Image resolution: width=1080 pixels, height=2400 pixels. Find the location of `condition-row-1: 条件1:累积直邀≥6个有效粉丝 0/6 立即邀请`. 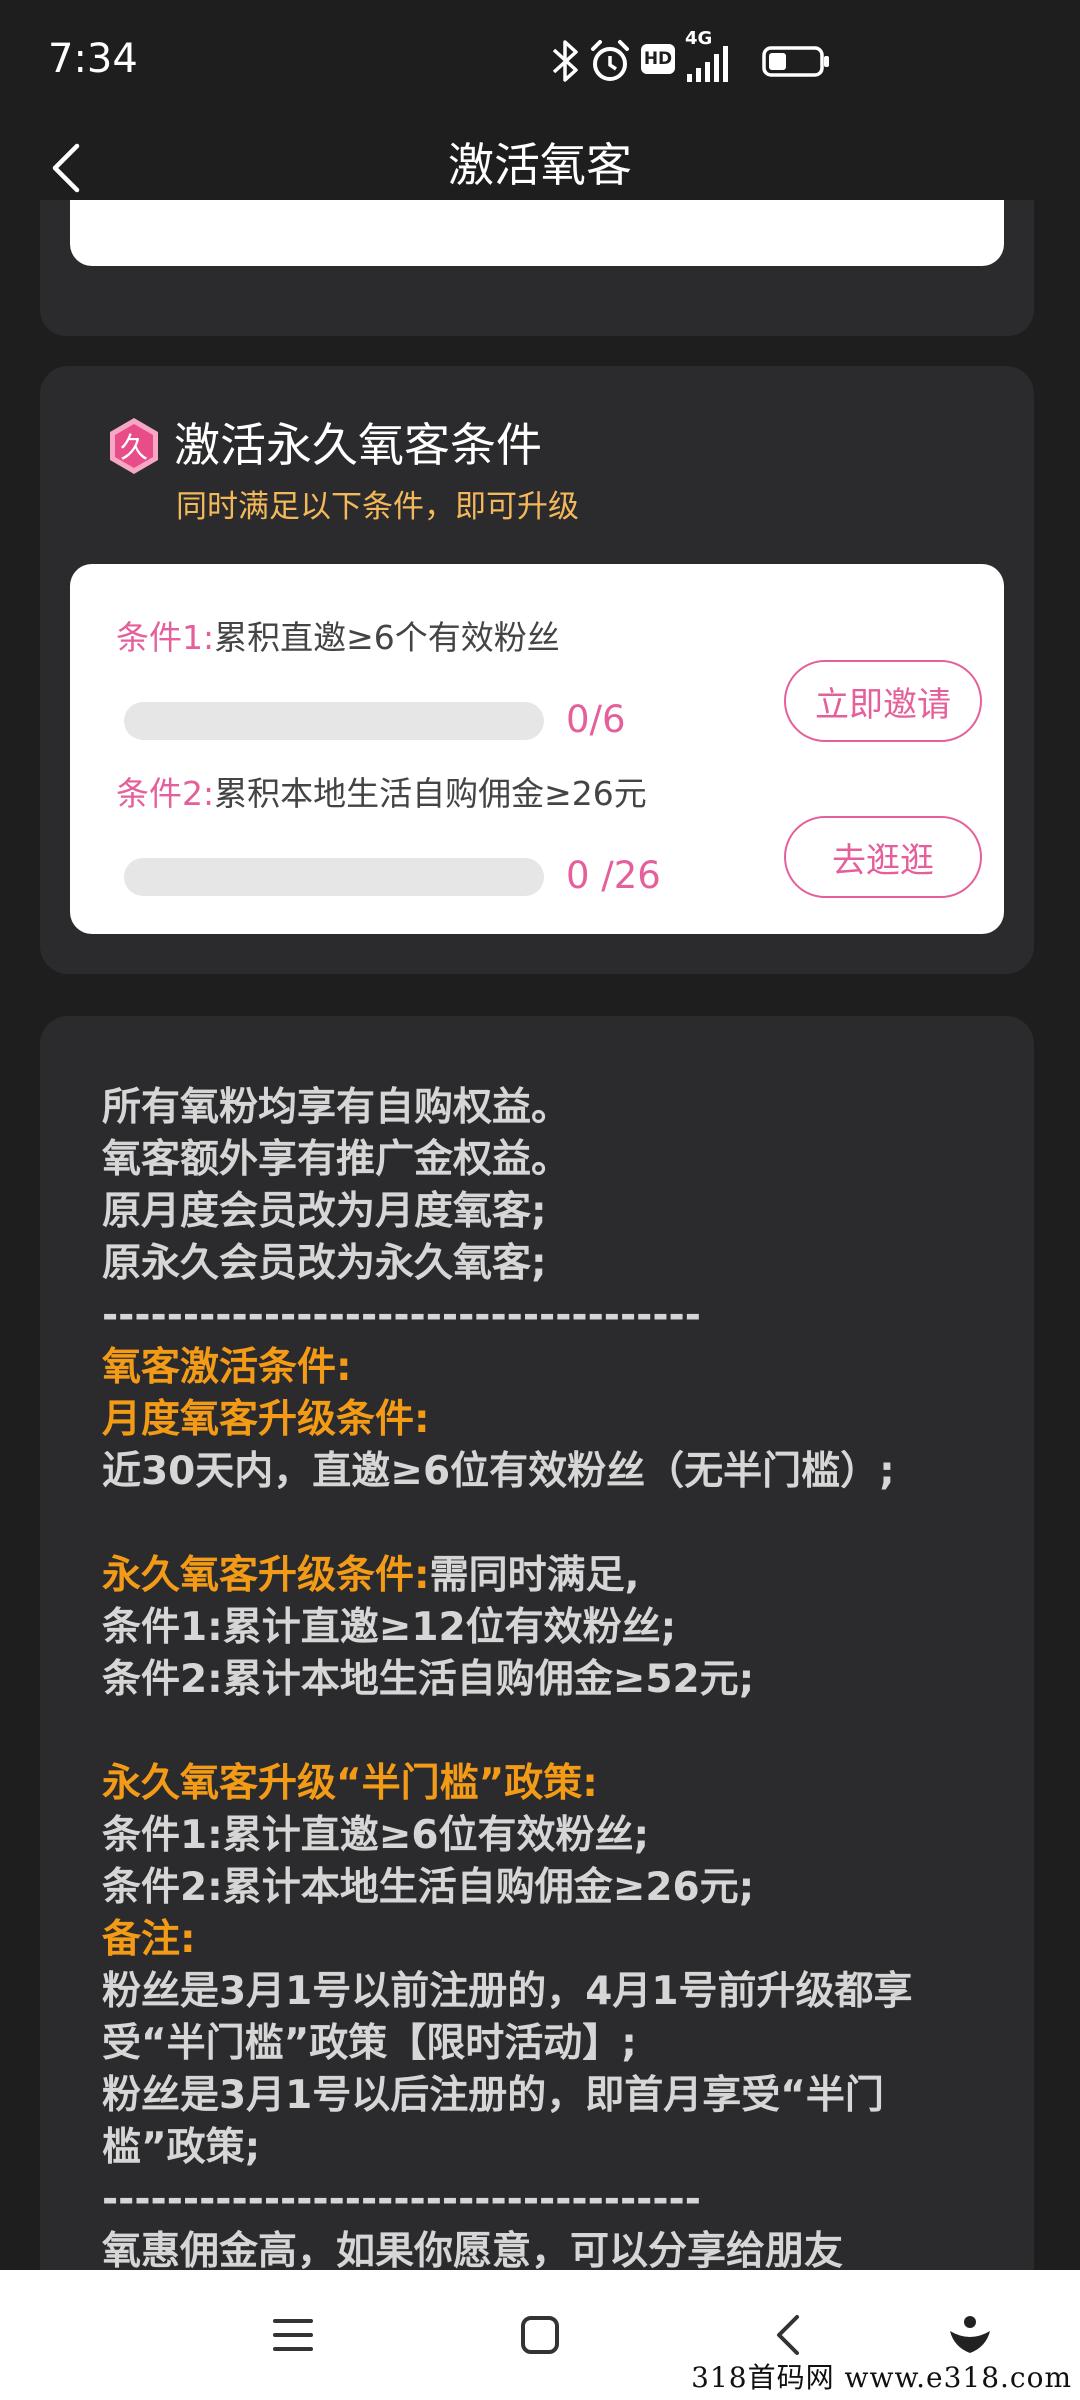

condition-row-1: 条件1:累积直邀≥6个有效粉丝 0/6 立即邀请 is located at coordinates (537, 672).